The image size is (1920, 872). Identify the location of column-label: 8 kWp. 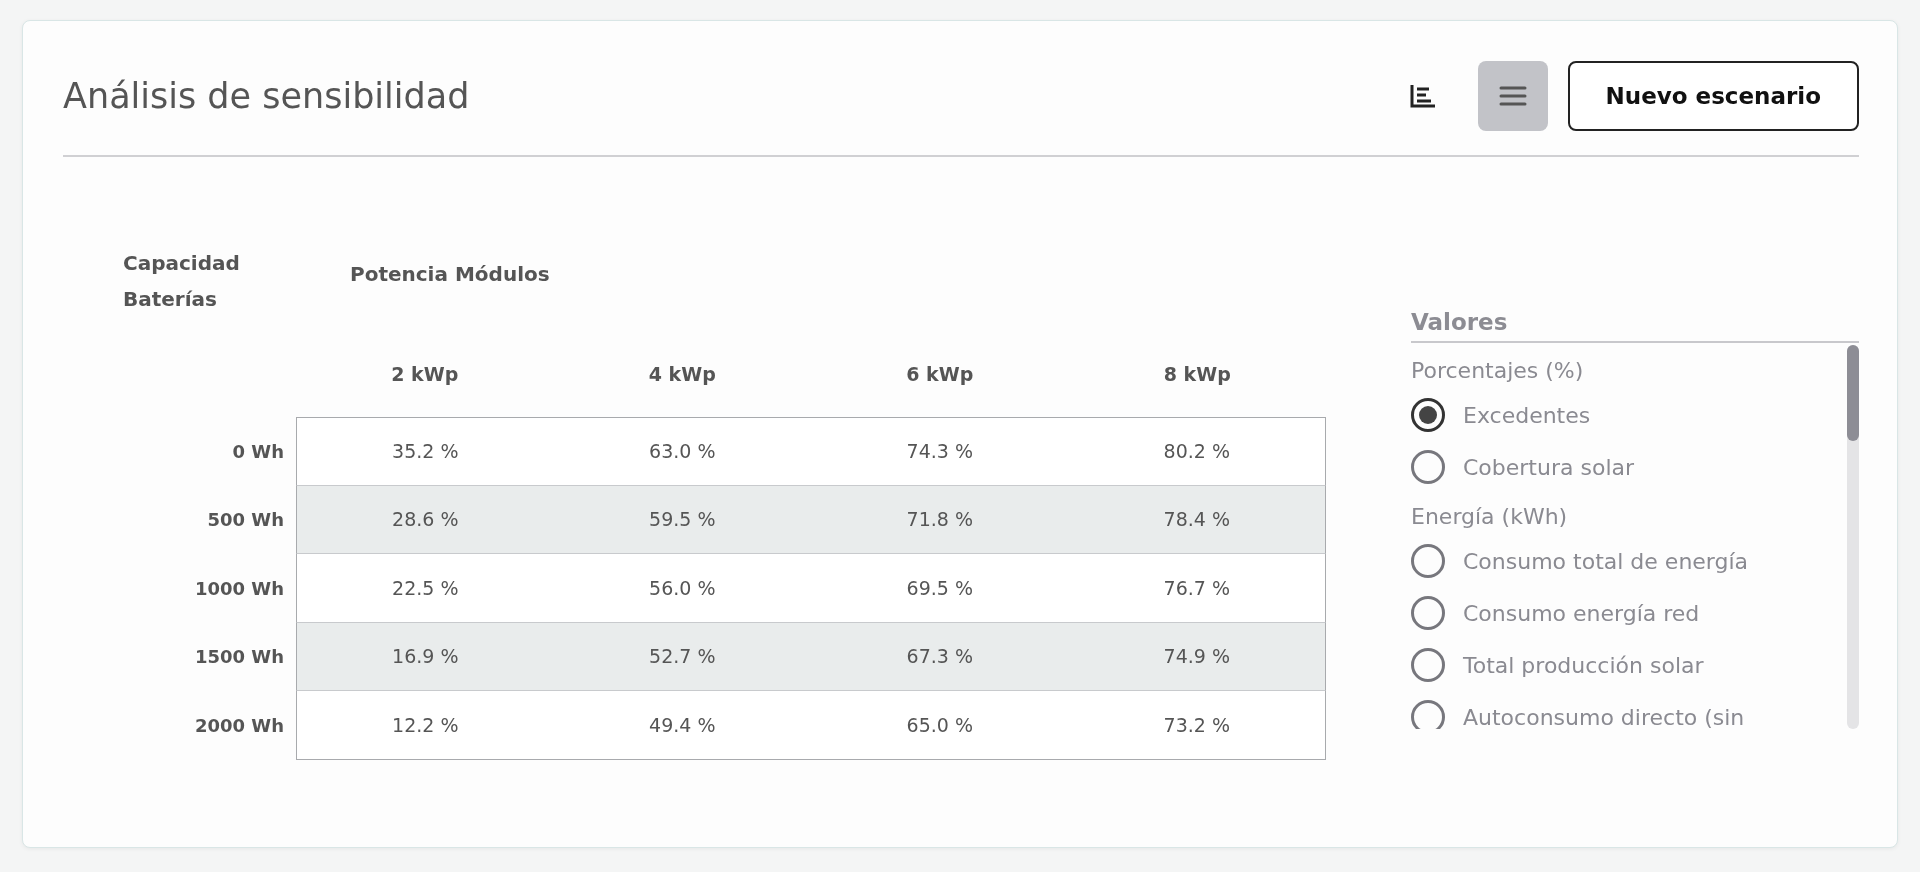
(1197, 374).